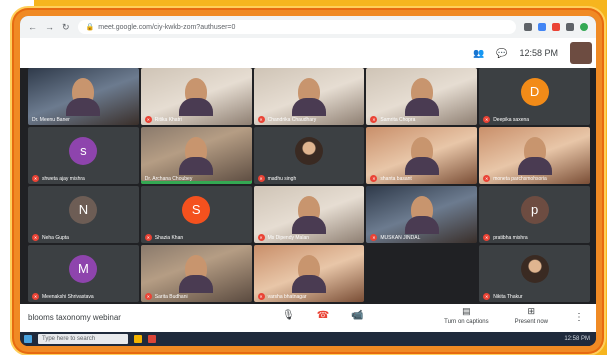 The image size is (607, 355). I want to click on participant-label: ✕ Chandrika Chaudhary, so click(287, 119).